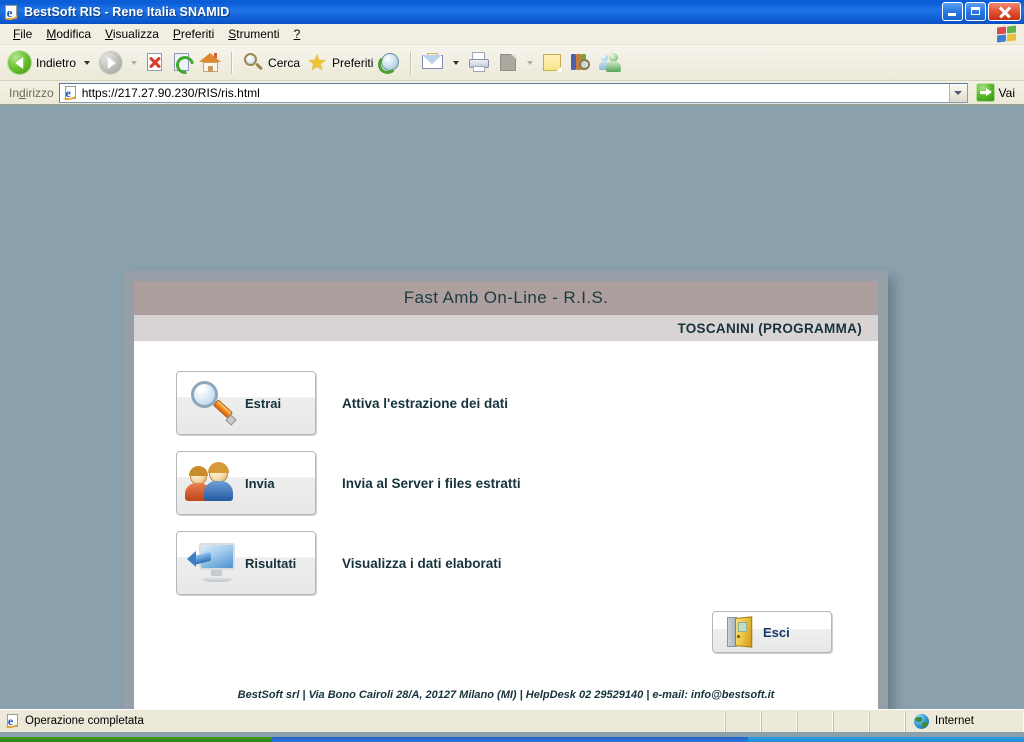 Image resolution: width=1024 pixels, height=742 pixels. Describe the element at coordinates (512, 739) in the screenshot. I see `taskbar-strip` at that location.